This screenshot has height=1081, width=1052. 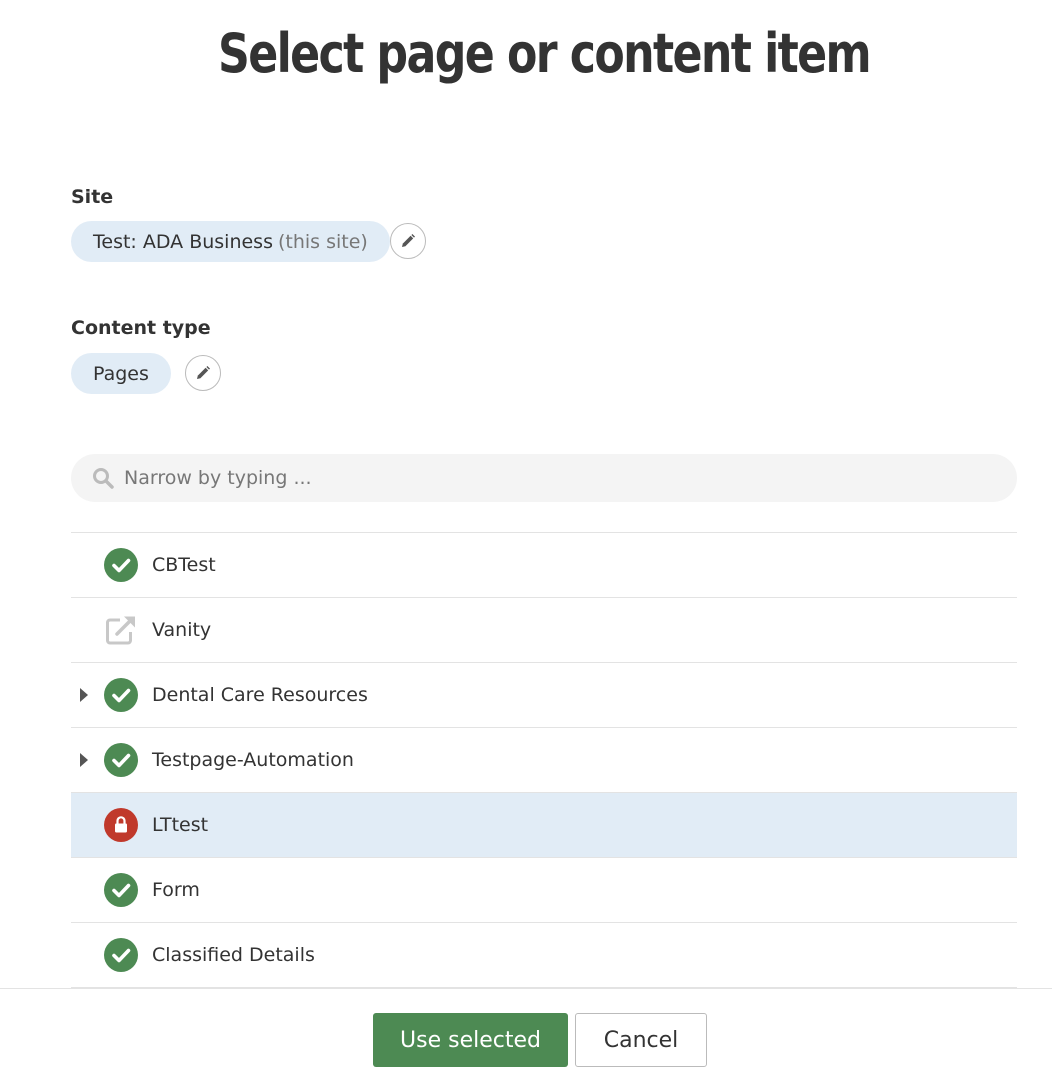 What do you see at coordinates (544, 955) in the screenshot?
I see `list-item: Classified Details` at bounding box center [544, 955].